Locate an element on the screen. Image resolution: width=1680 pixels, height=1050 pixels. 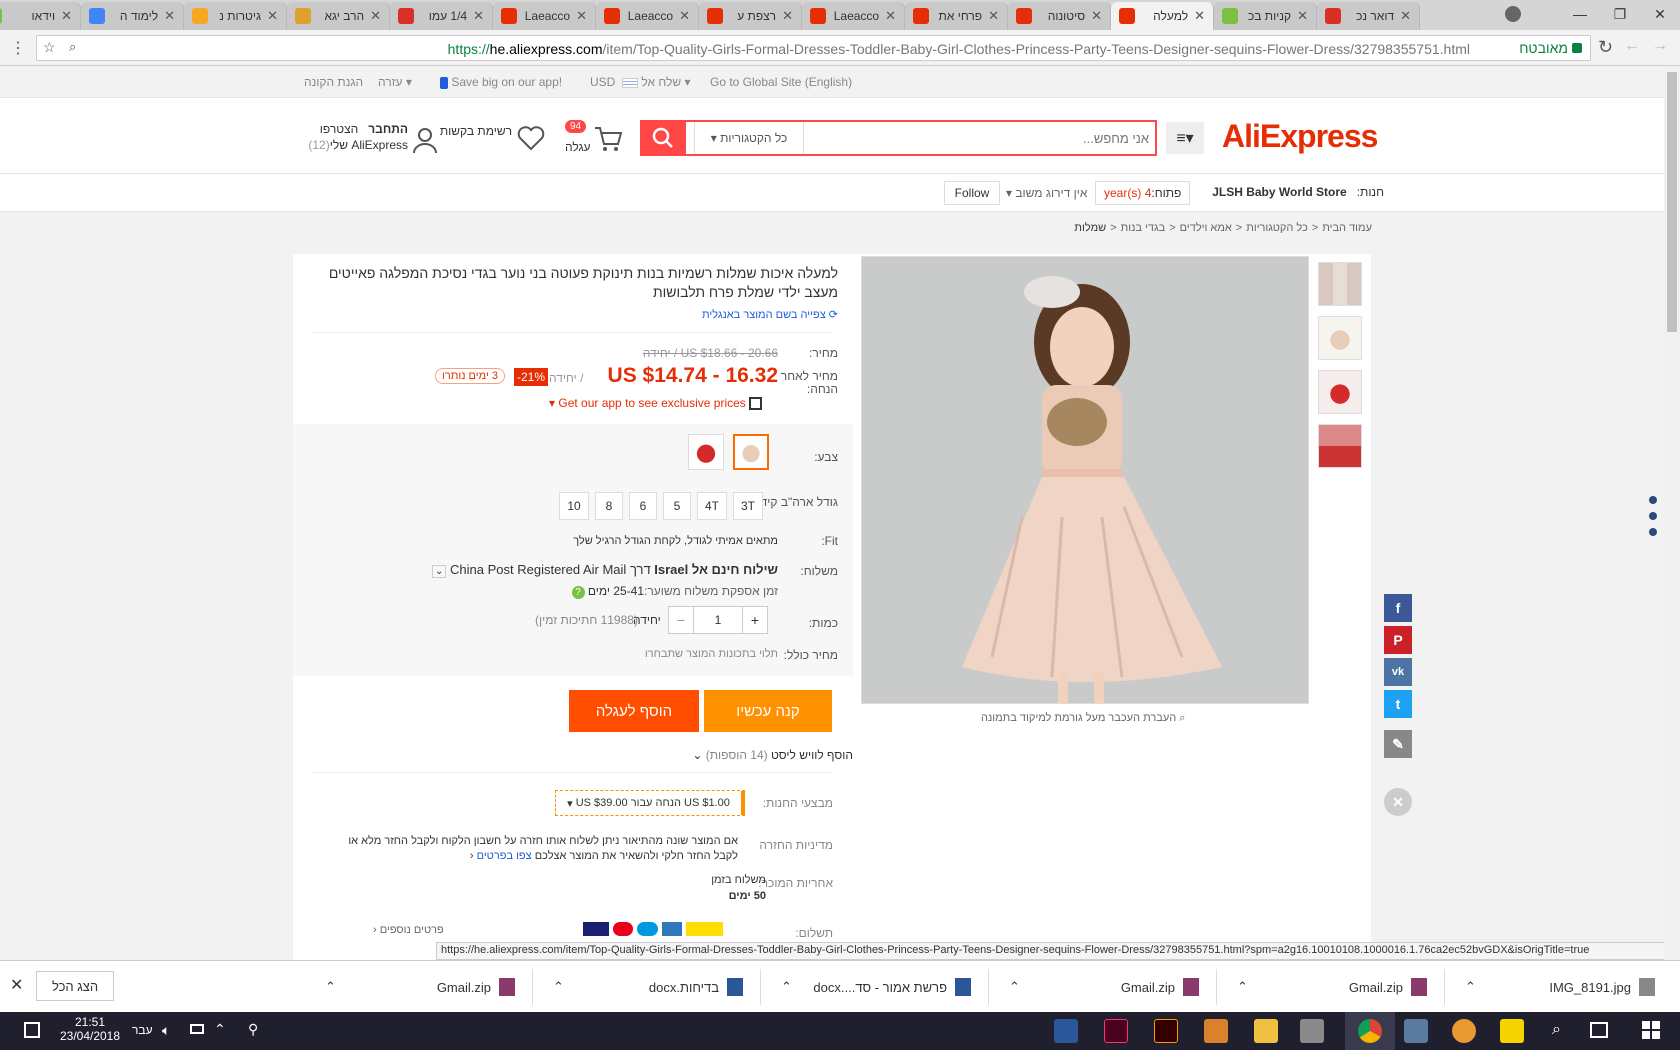
cart-link: 94 עגלה is located at coordinates (593, 140).